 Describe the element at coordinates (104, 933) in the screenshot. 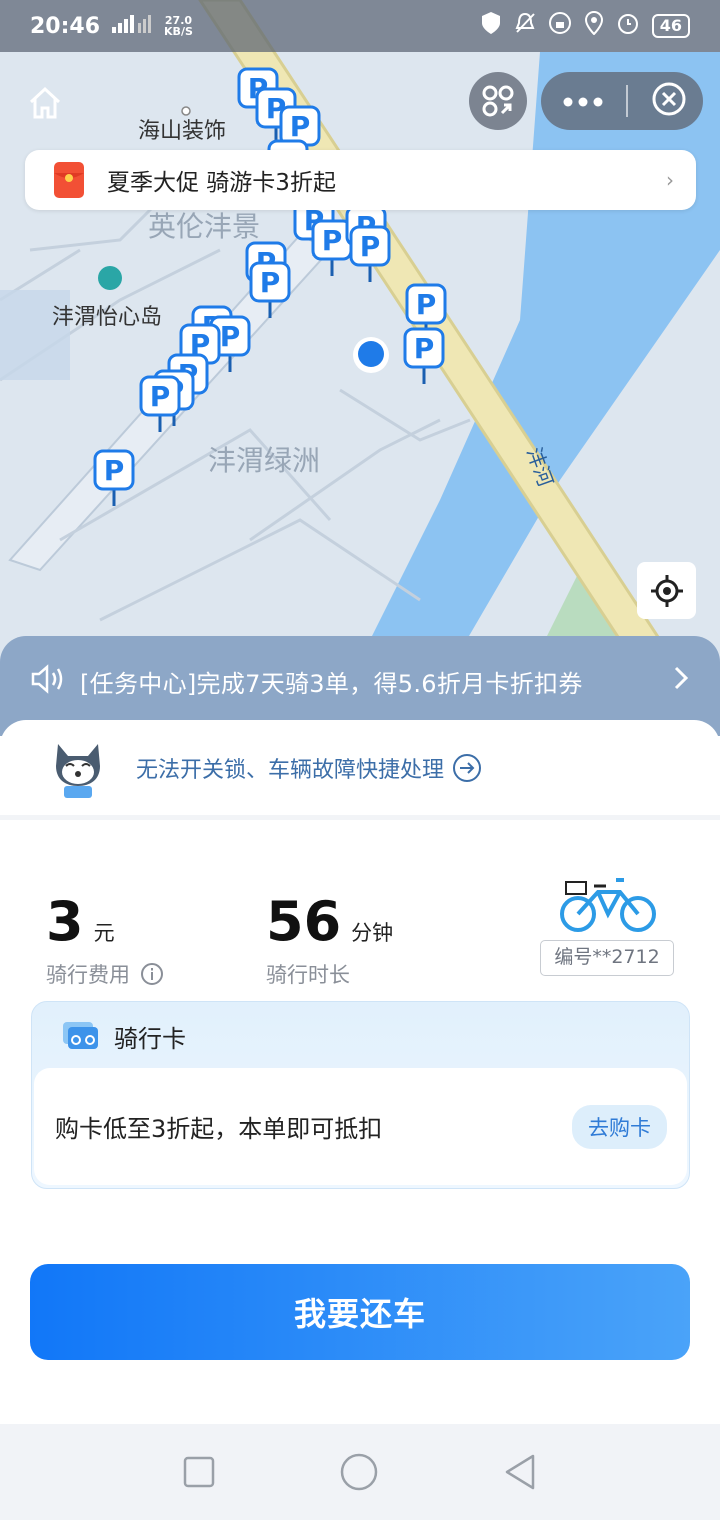

I see `fee-unit: 元` at that location.